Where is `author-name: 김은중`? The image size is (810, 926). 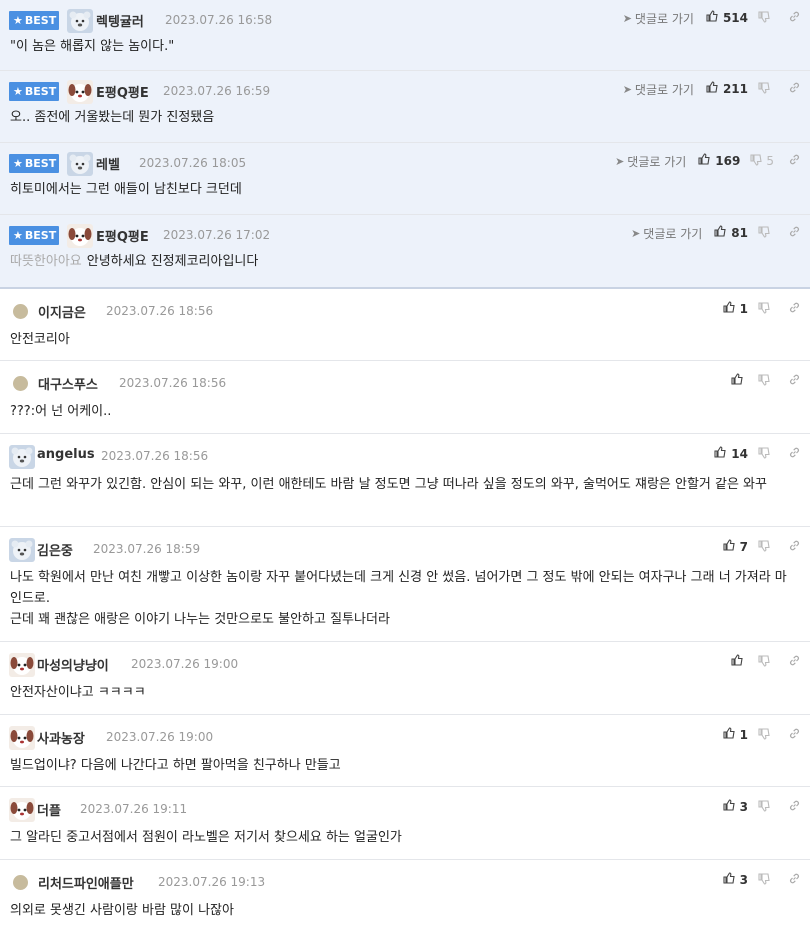 author-name: 김은중 is located at coordinates (55, 549).